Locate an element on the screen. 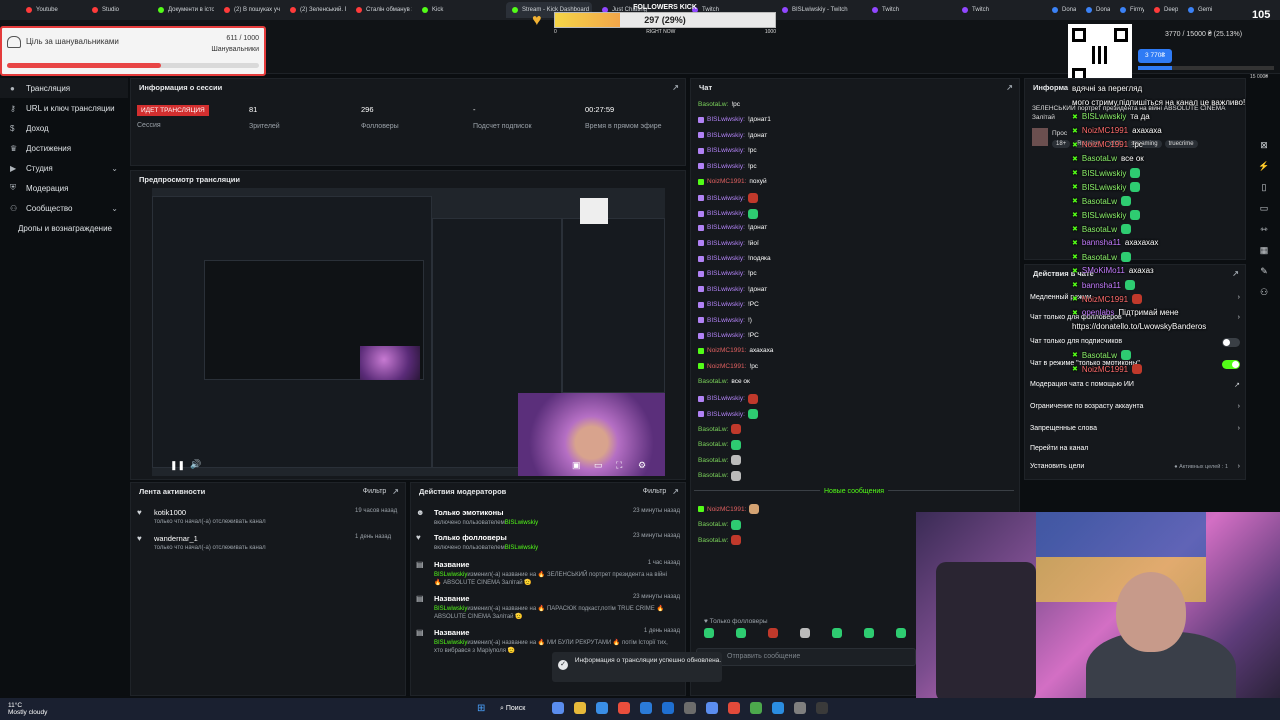  browser-tab: DeepState is located at coordinates (1163, 10).